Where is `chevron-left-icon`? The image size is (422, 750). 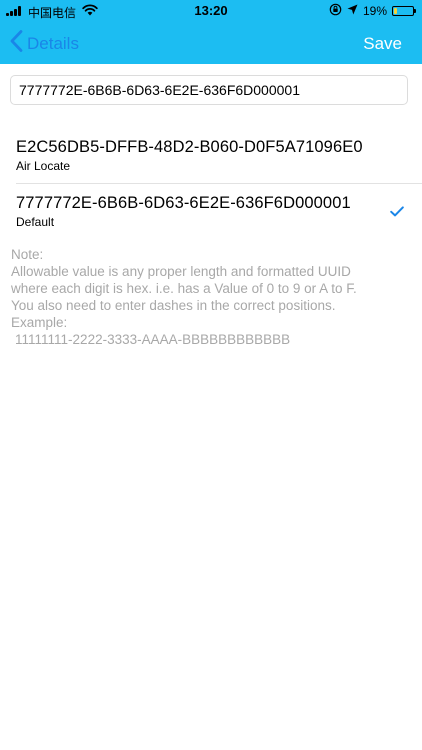 chevron-left-icon is located at coordinates (16, 43).